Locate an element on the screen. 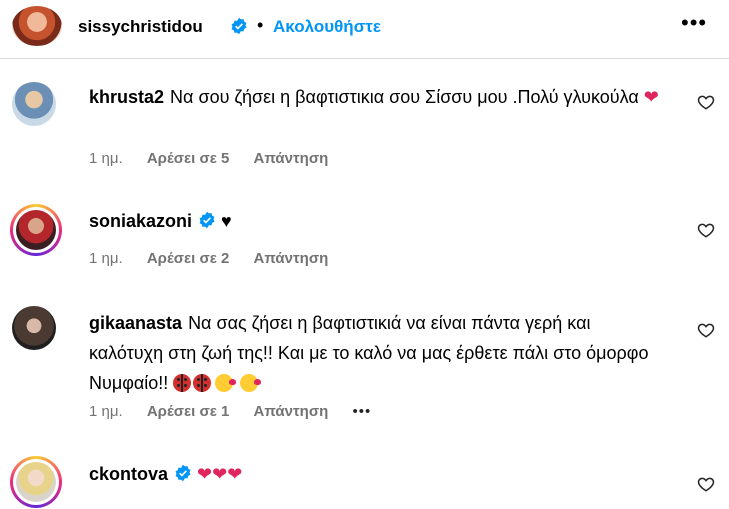  comment-body: ckontova ❤❤❤ is located at coordinates (374, 474).